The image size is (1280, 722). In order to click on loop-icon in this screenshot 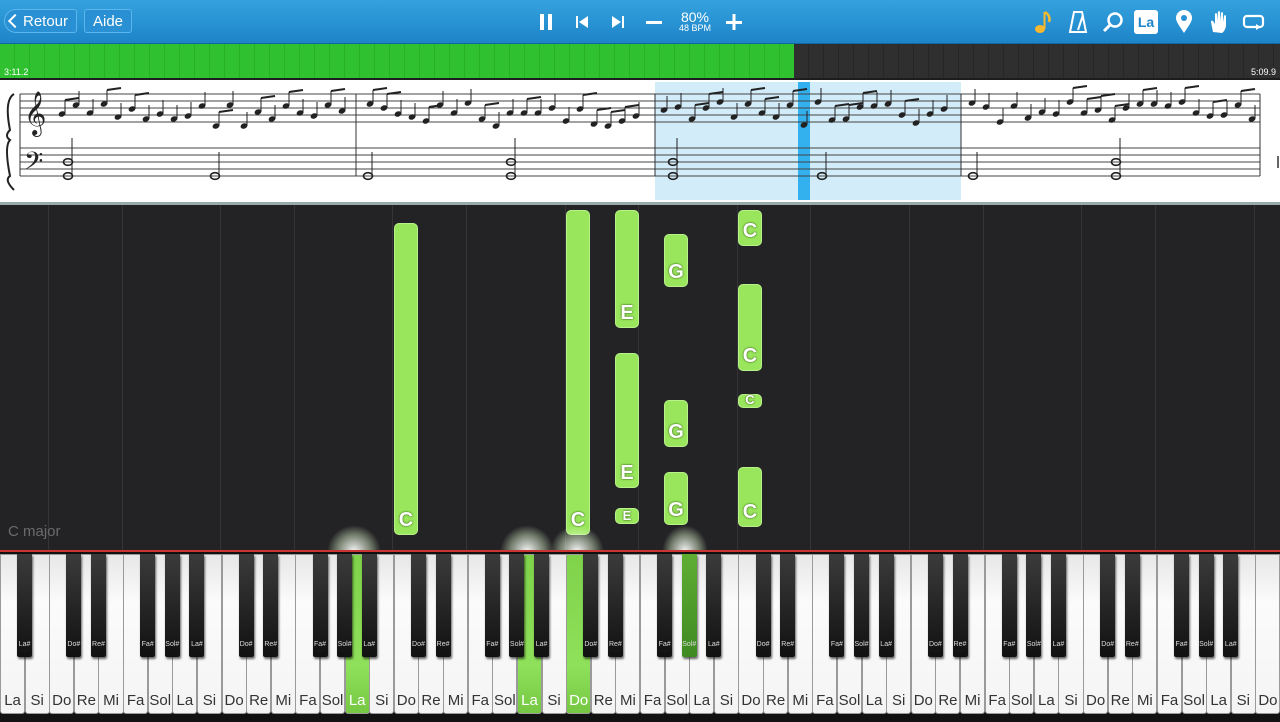, I will do `click(1254, 22)`.